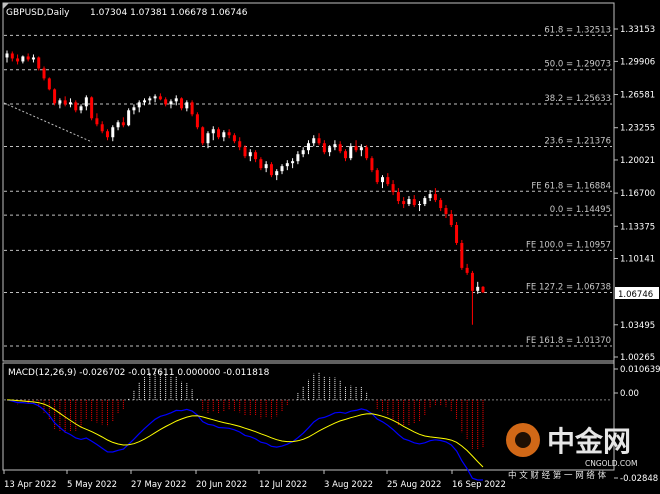 This screenshot has width=660, height=494. I want to click on time-tick-label: 13 Apr 2022, so click(30, 485).